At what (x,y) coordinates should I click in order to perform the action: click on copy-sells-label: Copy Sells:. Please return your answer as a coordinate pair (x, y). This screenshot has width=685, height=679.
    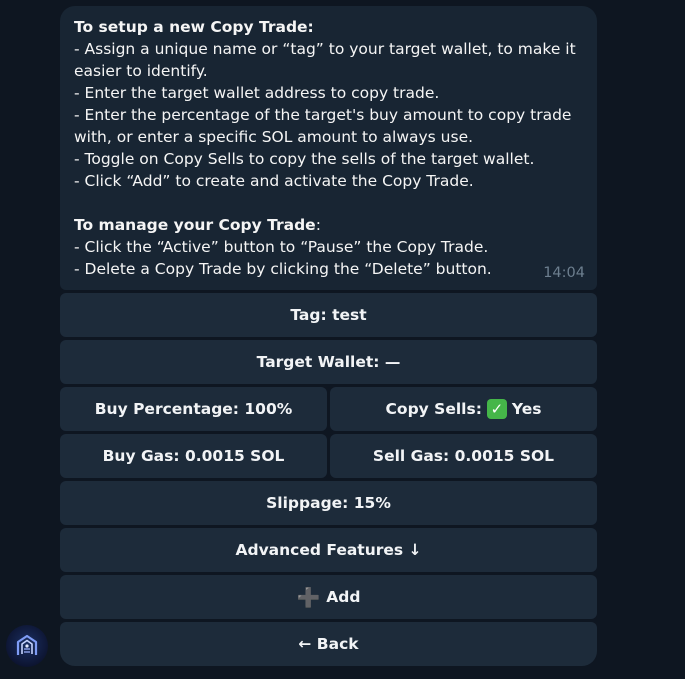
    Looking at the image, I should click on (433, 409).